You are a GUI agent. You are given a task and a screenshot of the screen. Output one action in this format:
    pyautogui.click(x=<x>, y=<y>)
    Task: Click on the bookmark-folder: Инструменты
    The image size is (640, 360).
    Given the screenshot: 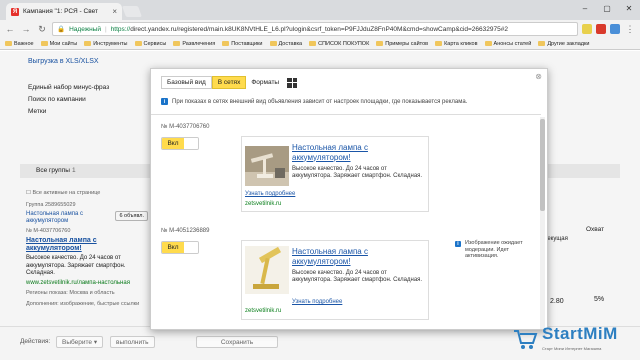 What is the action you would take?
    pyautogui.click(x=106, y=43)
    